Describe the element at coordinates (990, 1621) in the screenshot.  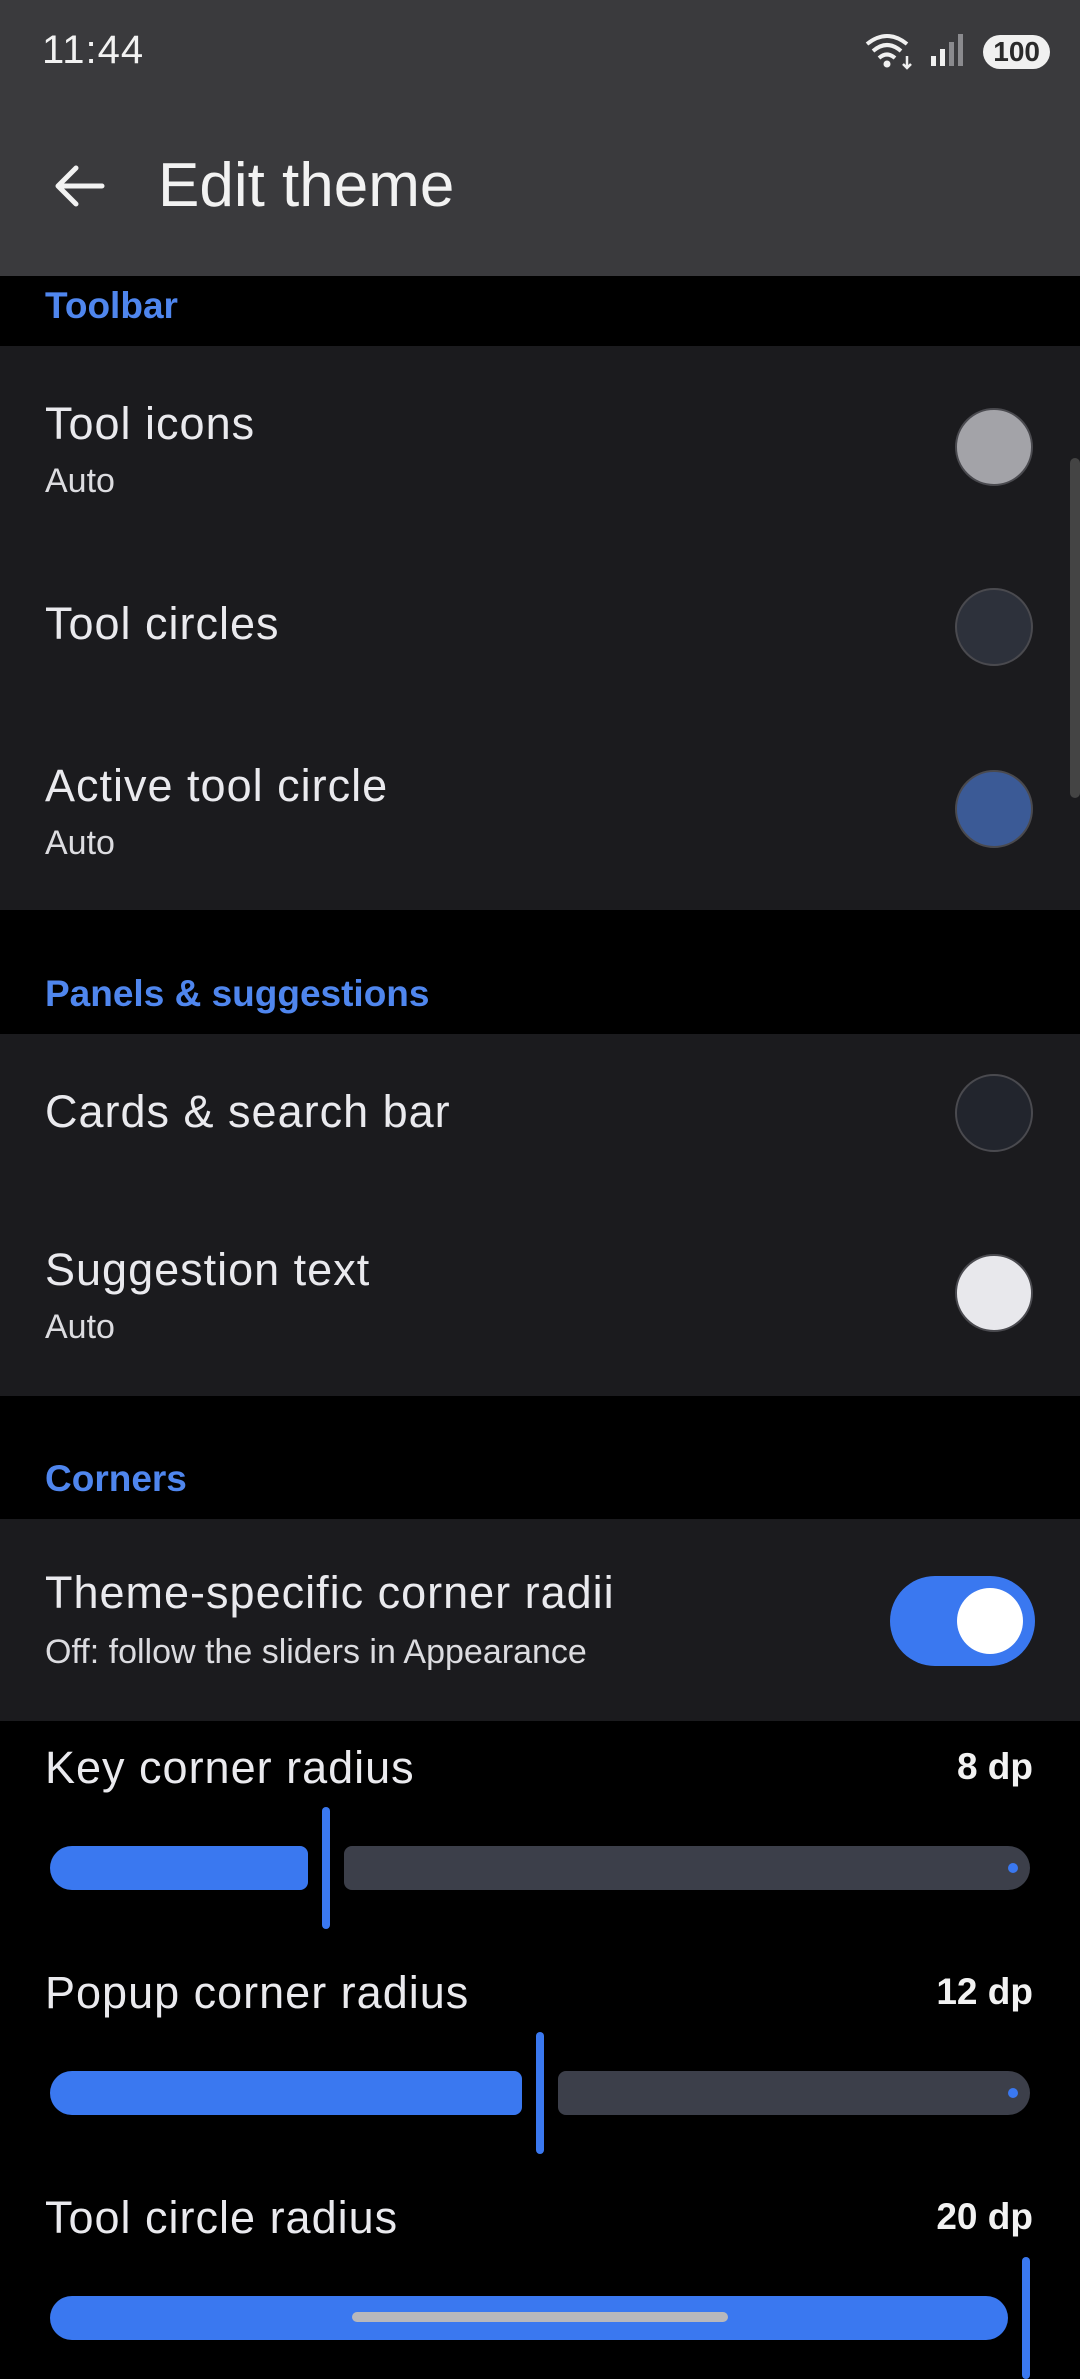
I see `toggle-knob` at that location.